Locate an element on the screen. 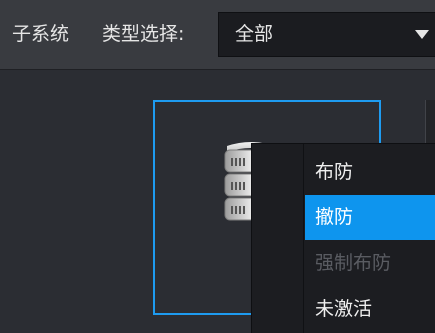 Image resolution: width=435 pixels, height=333 pixels. subsystem-label: 子系统 is located at coordinates (41, 34).